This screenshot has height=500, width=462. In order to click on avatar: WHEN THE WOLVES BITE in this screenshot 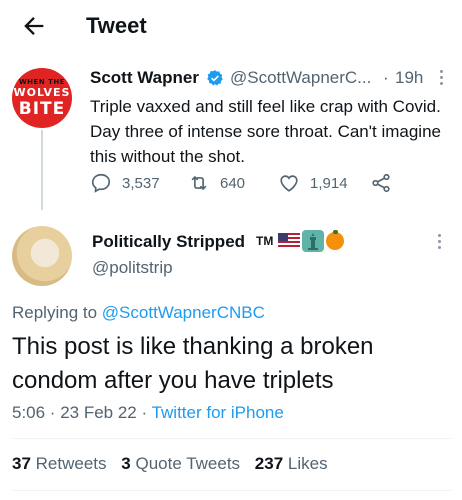, I will do `click(42, 98)`.